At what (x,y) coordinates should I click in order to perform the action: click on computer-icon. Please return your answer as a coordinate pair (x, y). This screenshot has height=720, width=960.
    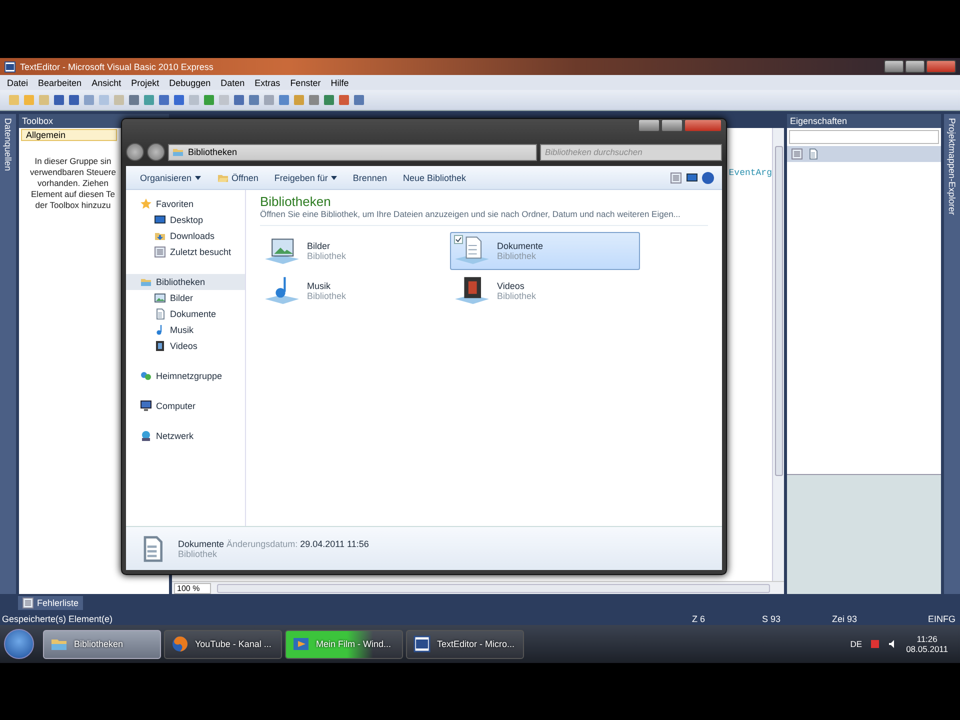
    Looking at the image, I should click on (146, 406).